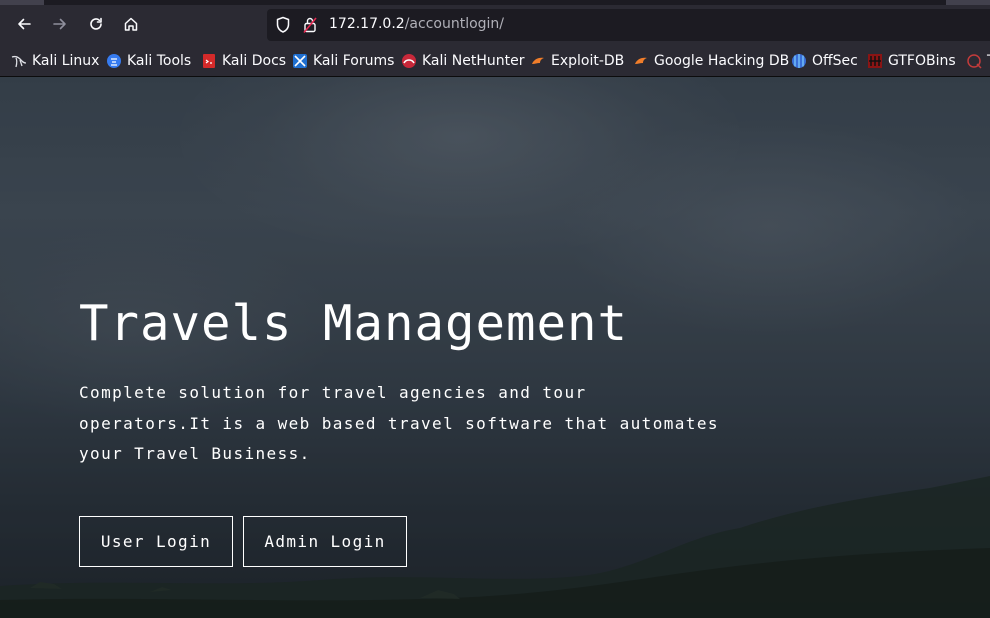 The height and width of the screenshot is (618, 990). I want to click on kali-forums-icon, so click(300, 61).